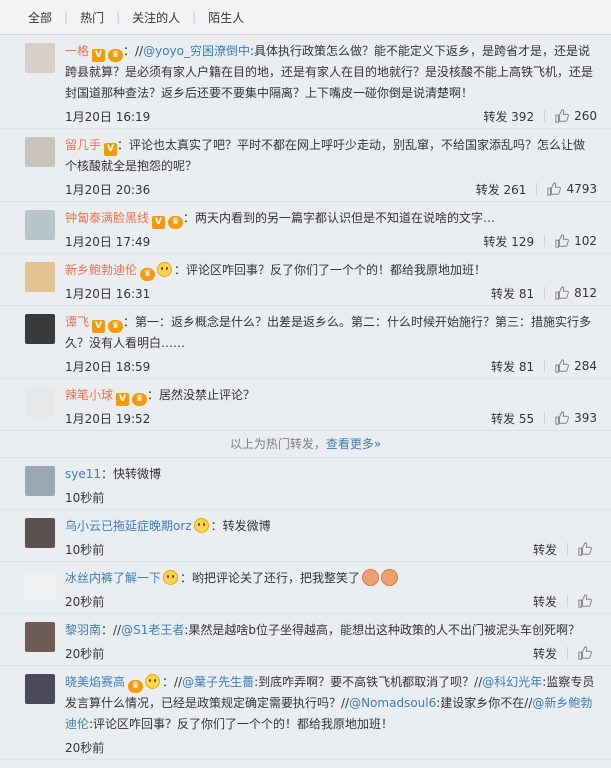  What do you see at coordinates (107, 218) in the screenshot?
I see `user-nickname: 钟匐泰满脸黑线` at bounding box center [107, 218].